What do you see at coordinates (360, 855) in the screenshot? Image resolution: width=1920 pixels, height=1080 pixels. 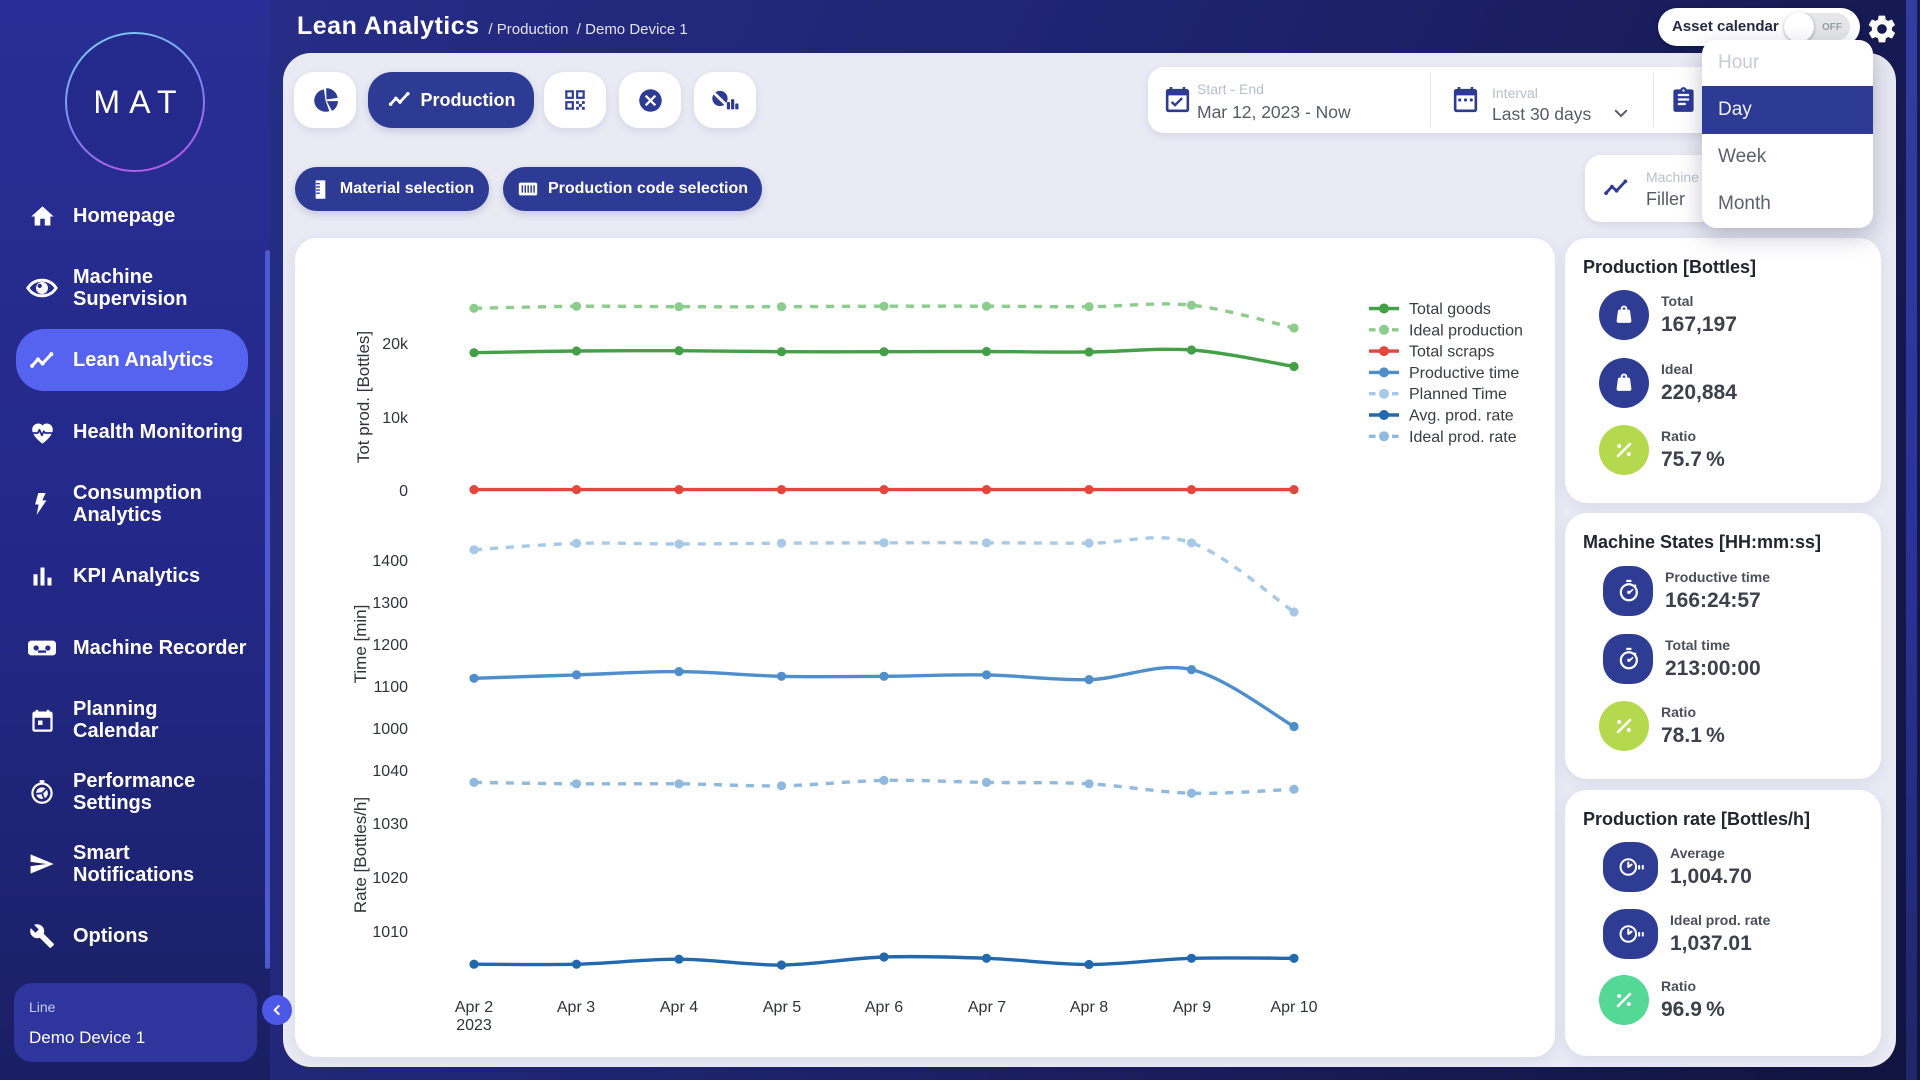 I see `svg-text: Rate [Bottles/h]` at bounding box center [360, 855].